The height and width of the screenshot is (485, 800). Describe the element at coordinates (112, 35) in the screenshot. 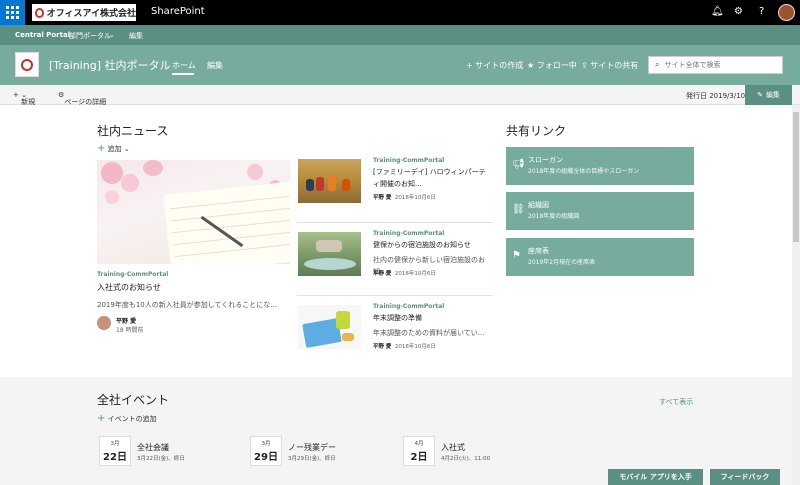

I see `chevron-down-icon: ⌄` at that location.